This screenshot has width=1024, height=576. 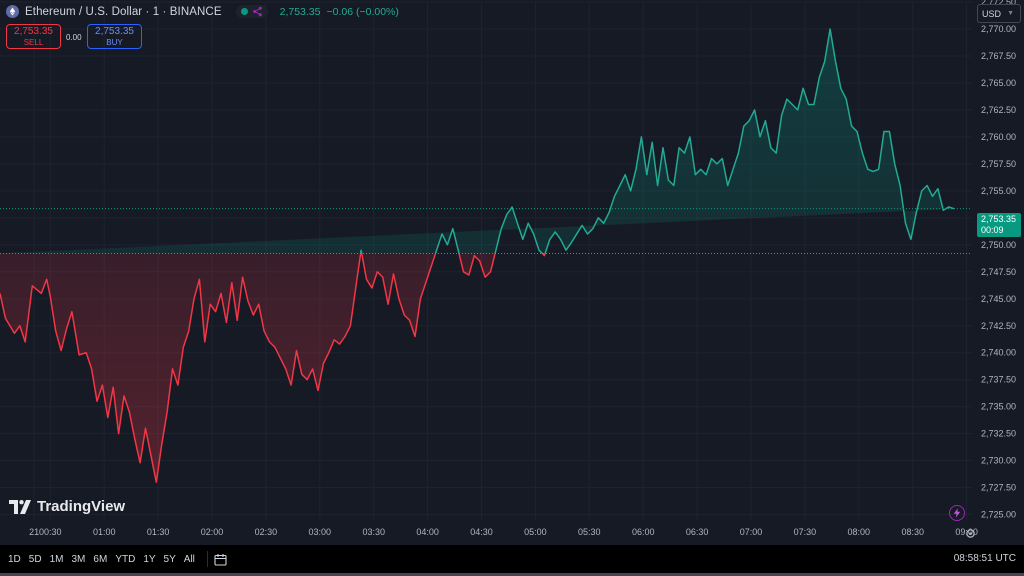 What do you see at coordinates (512, 559) in the screenshot?
I see `bottom-toolbar: 1D 5D 1M 3M 6M YTD 1Y 5Y All` at bounding box center [512, 559].